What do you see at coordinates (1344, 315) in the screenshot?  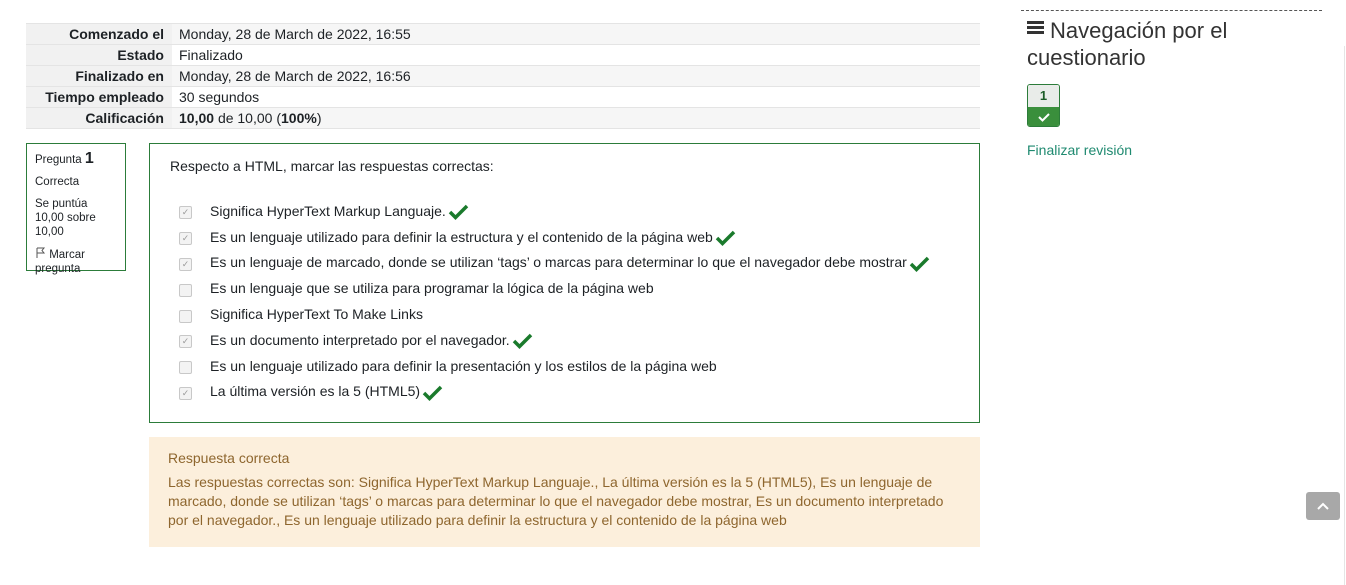 I see `page-scrollbar-track` at bounding box center [1344, 315].